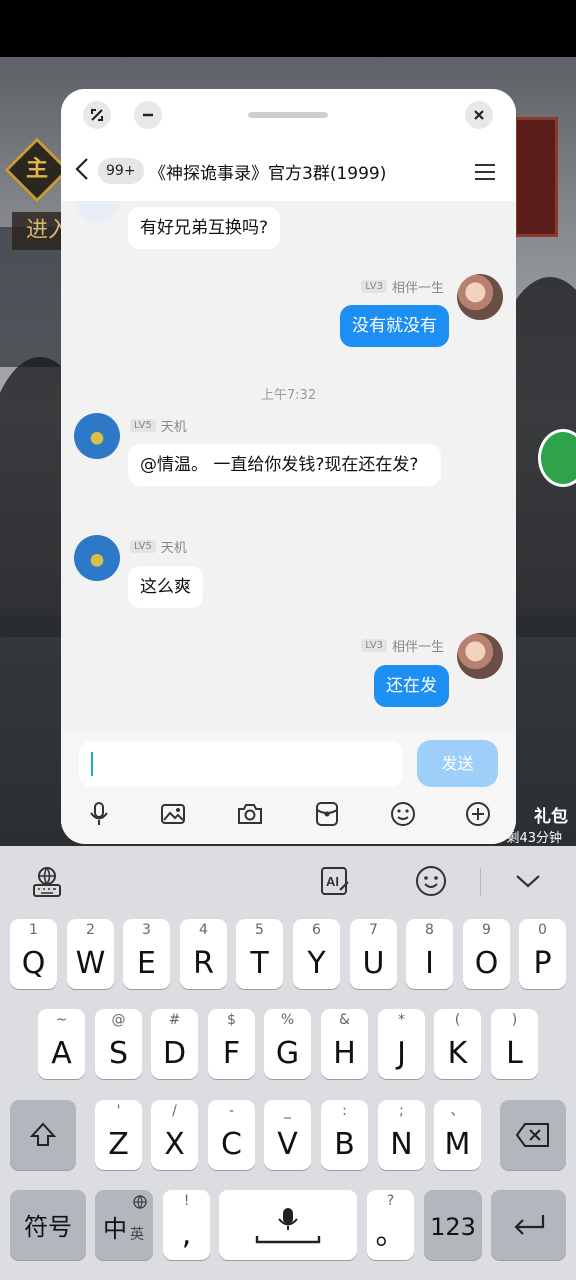 The height and width of the screenshot is (1280, 576). I want to click on ai-writing-icon: AI, so click(335, 881).